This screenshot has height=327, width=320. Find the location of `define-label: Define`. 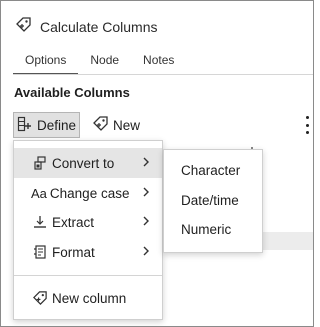

define-label: Define is located at coordinates (57, 125).